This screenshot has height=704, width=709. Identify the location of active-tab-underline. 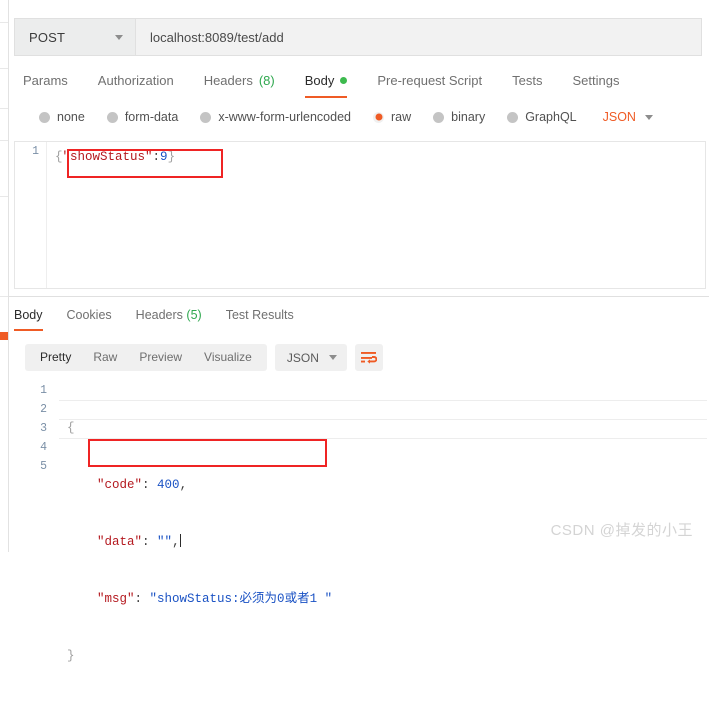
(28, 330).